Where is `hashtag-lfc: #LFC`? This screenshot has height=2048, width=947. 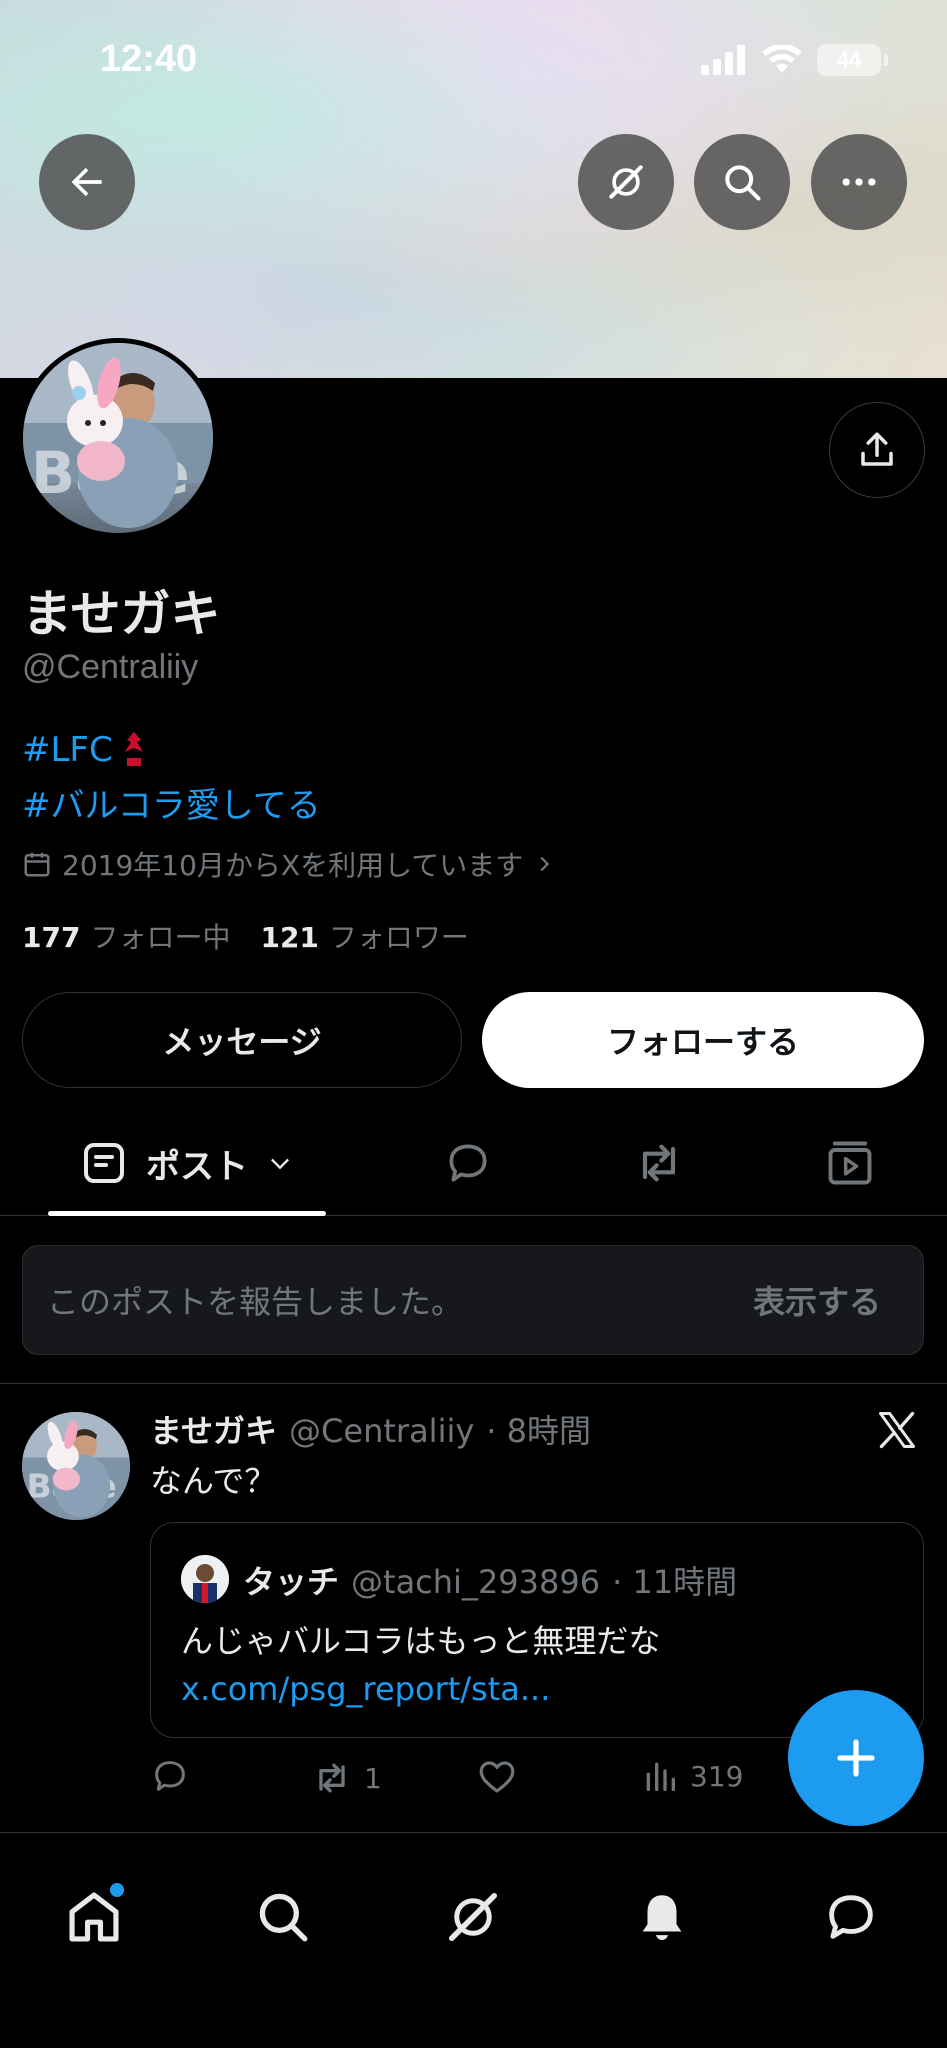 hashtag-lfc: #LFC is located at coordinates (67, 750).